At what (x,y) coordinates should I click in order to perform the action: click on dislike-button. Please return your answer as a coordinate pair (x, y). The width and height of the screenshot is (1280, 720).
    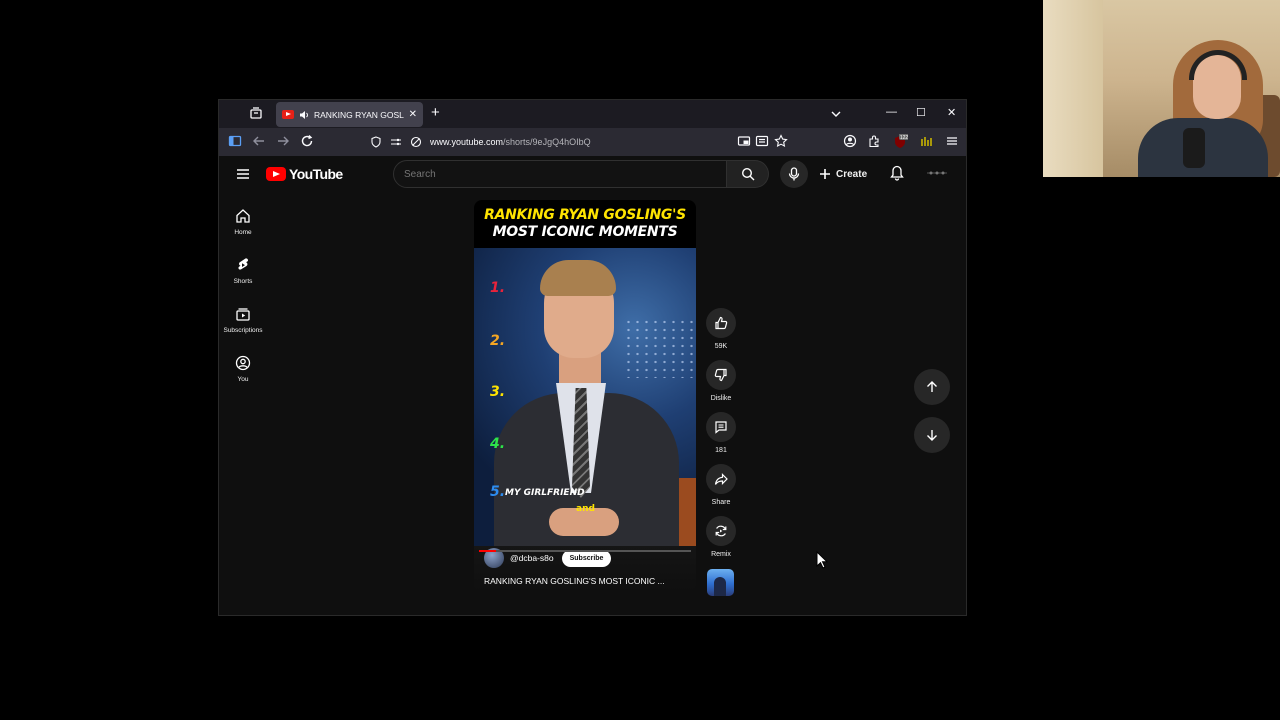
    Looking at the image, I should click on (721, 375).